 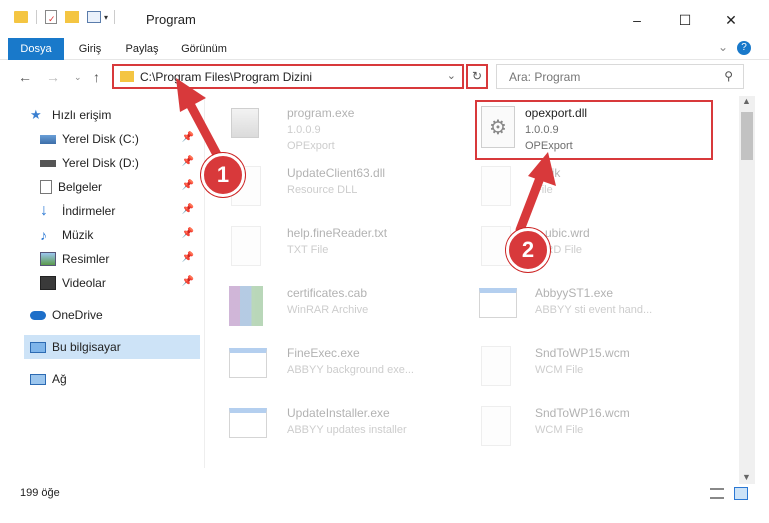 I want to click on properties-icon: ✓, so click(x=51, y=17).